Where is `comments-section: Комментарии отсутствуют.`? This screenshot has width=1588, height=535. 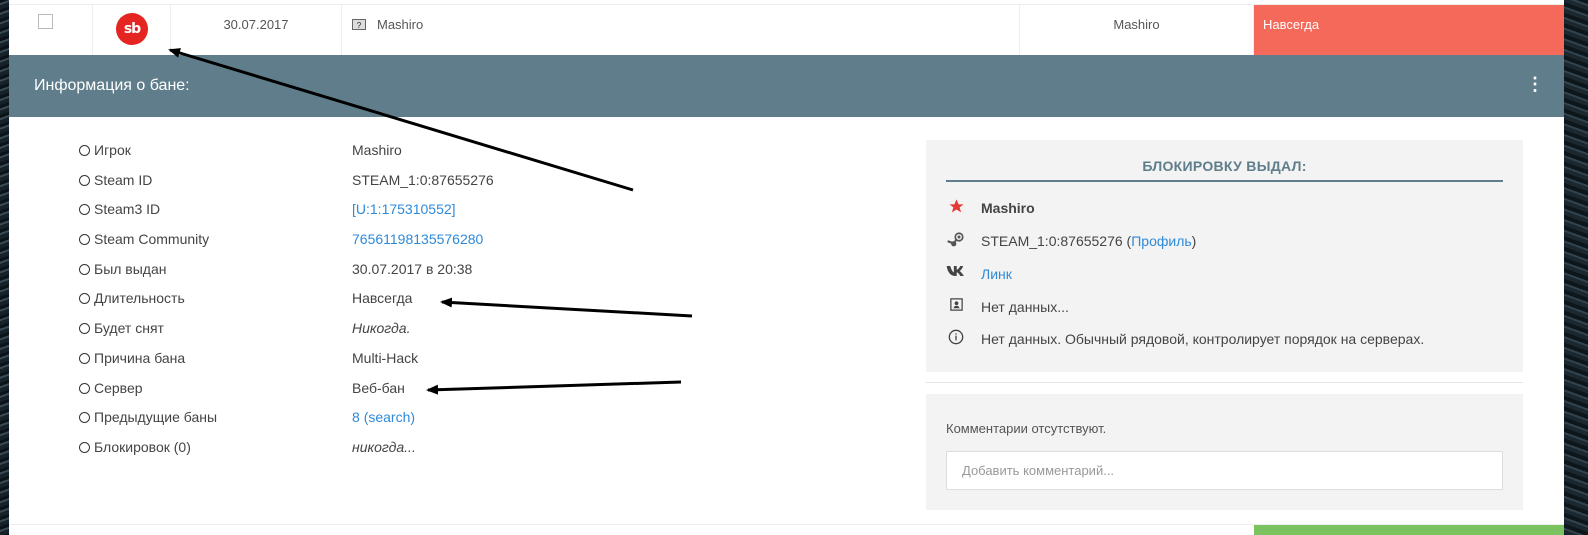
comments-section: Комментарии отсутствуют. is located at coordinates (1224, 452).